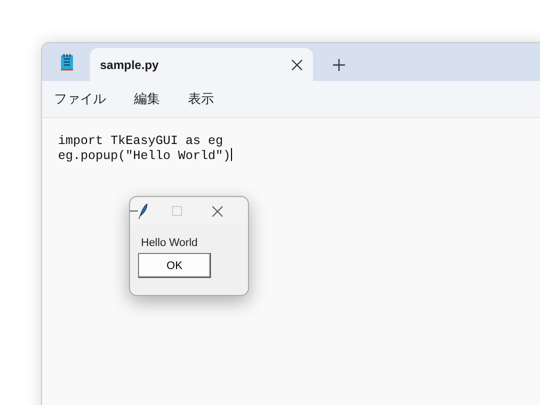 This screenshot has height=405, width=540. I want to click on plus-icon, so click(339, 65).